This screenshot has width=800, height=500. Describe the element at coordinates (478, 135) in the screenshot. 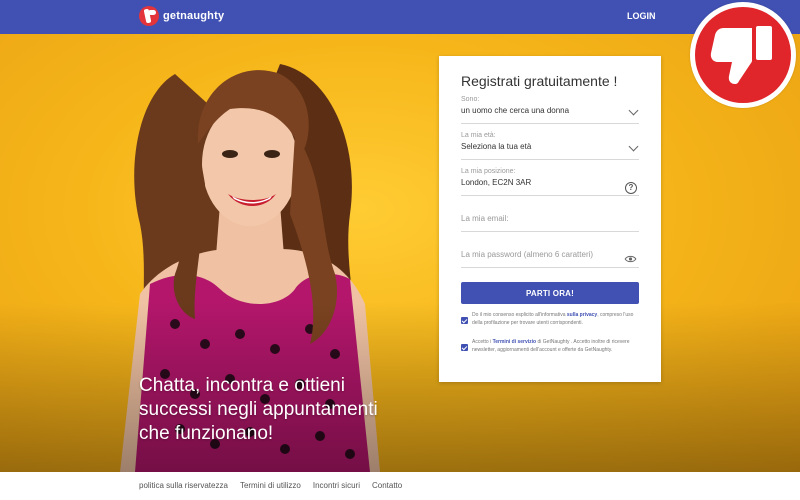

I see `age-label: La mia età:` at that location.